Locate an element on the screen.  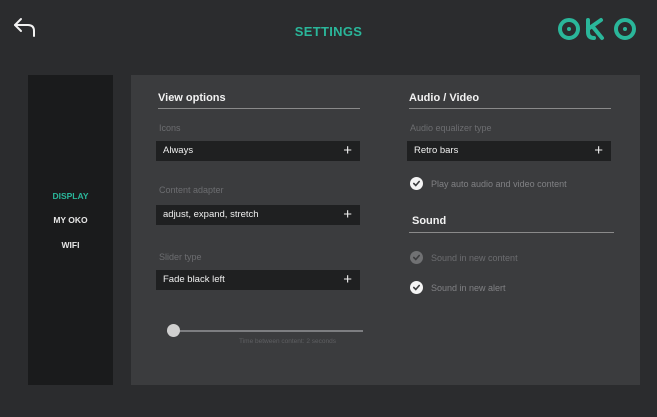
equalizer-select: Retro bars + is located at coordinates (509, 151).